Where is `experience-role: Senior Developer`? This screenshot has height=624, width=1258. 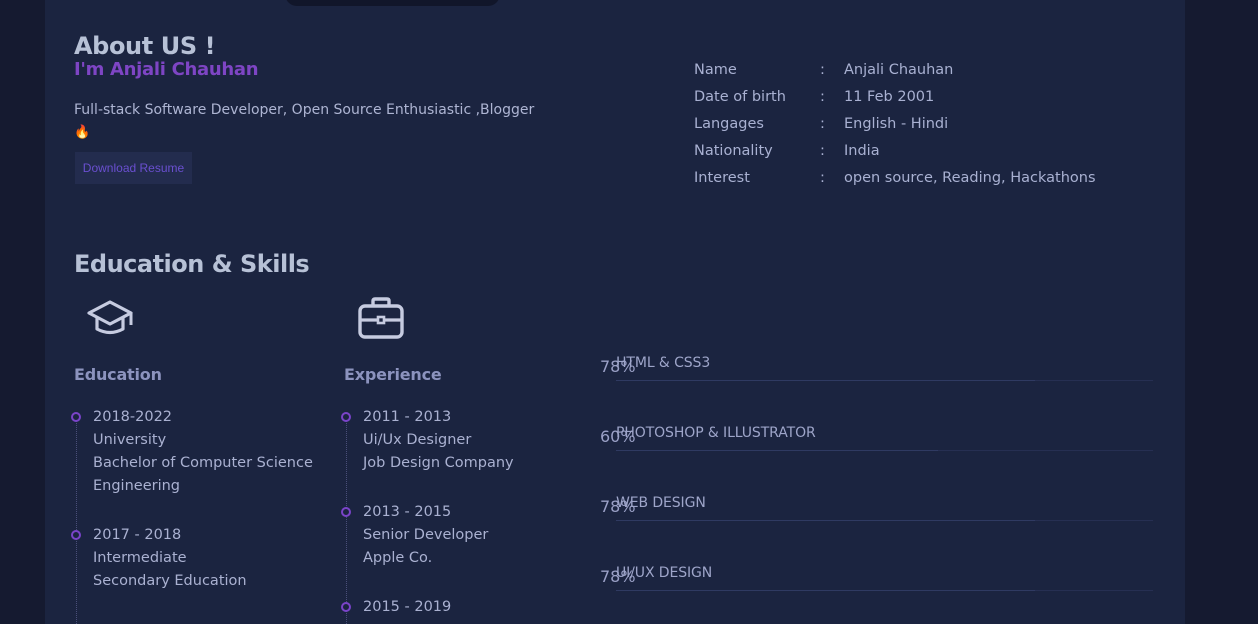
experience-role: Senior Developer is located at coordinates (426, 535).